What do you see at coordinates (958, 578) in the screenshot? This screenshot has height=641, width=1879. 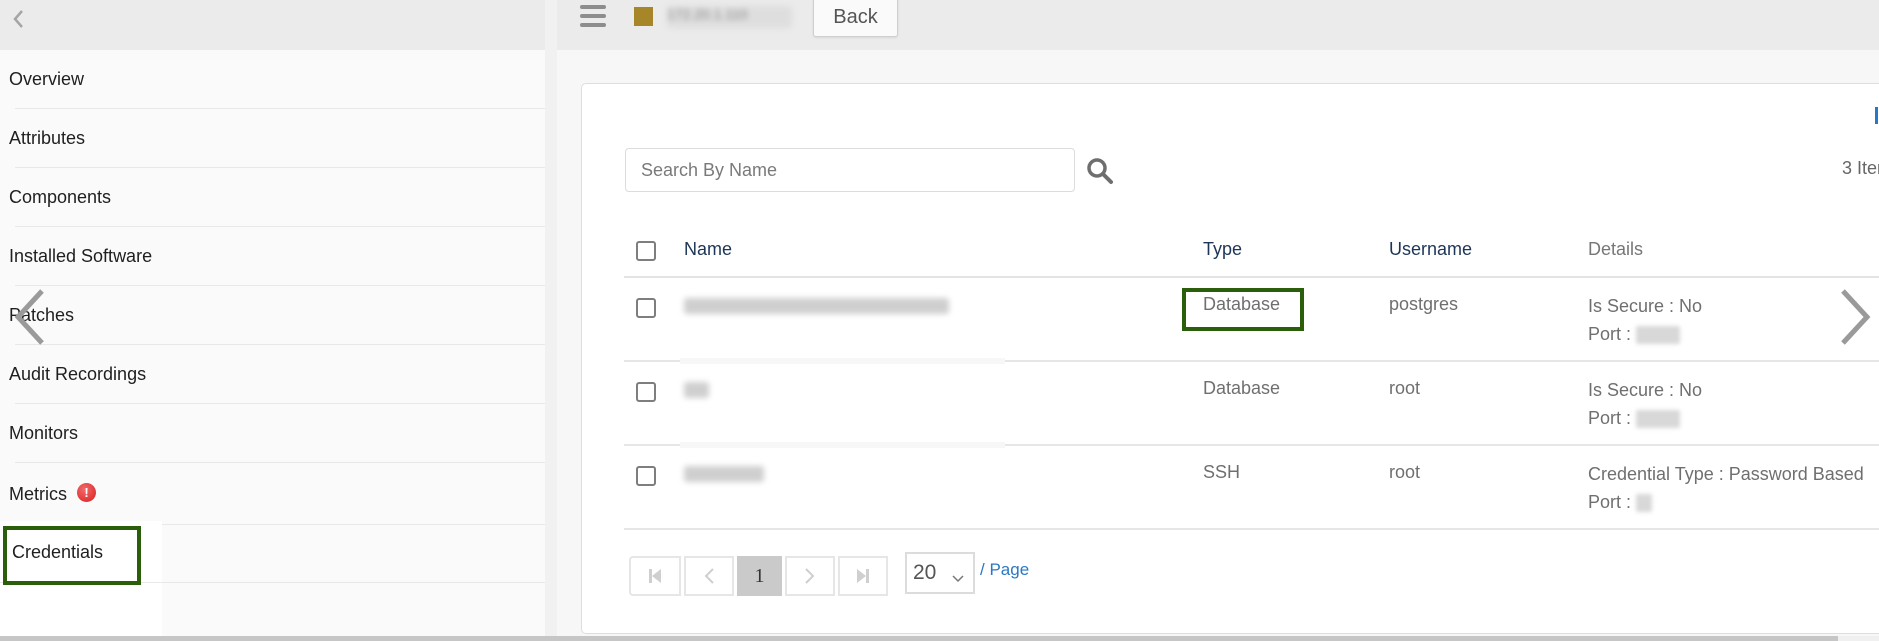 I see `chevron-down-icon` at bounding box center [958, 578].